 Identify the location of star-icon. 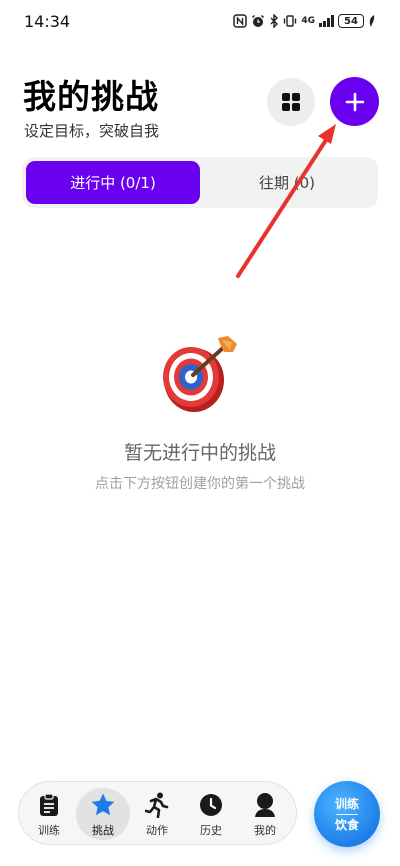
(103, 805).